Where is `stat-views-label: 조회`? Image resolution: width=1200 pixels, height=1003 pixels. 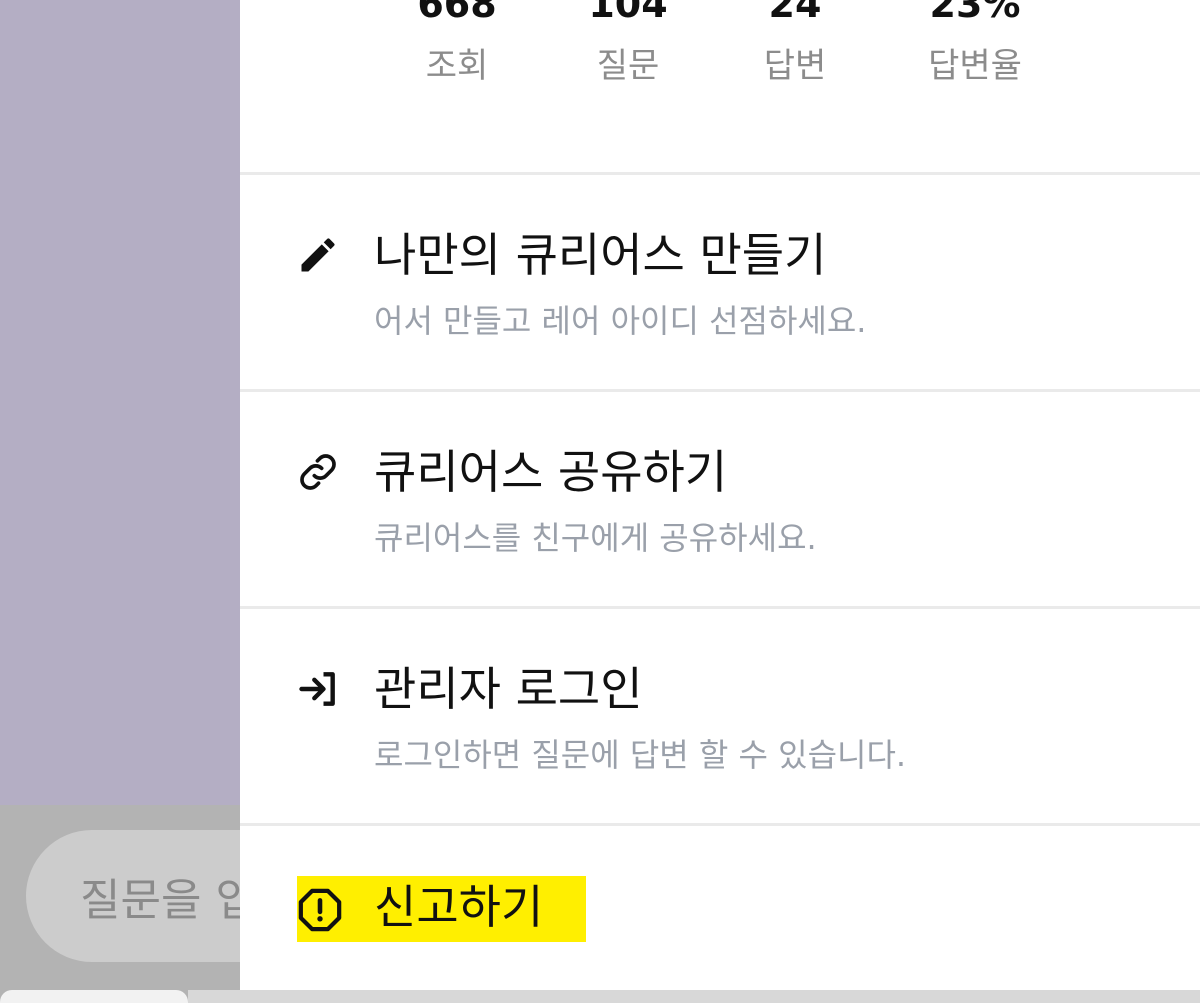 stat-views-label: 조회 is located at coordinates (457, 66).